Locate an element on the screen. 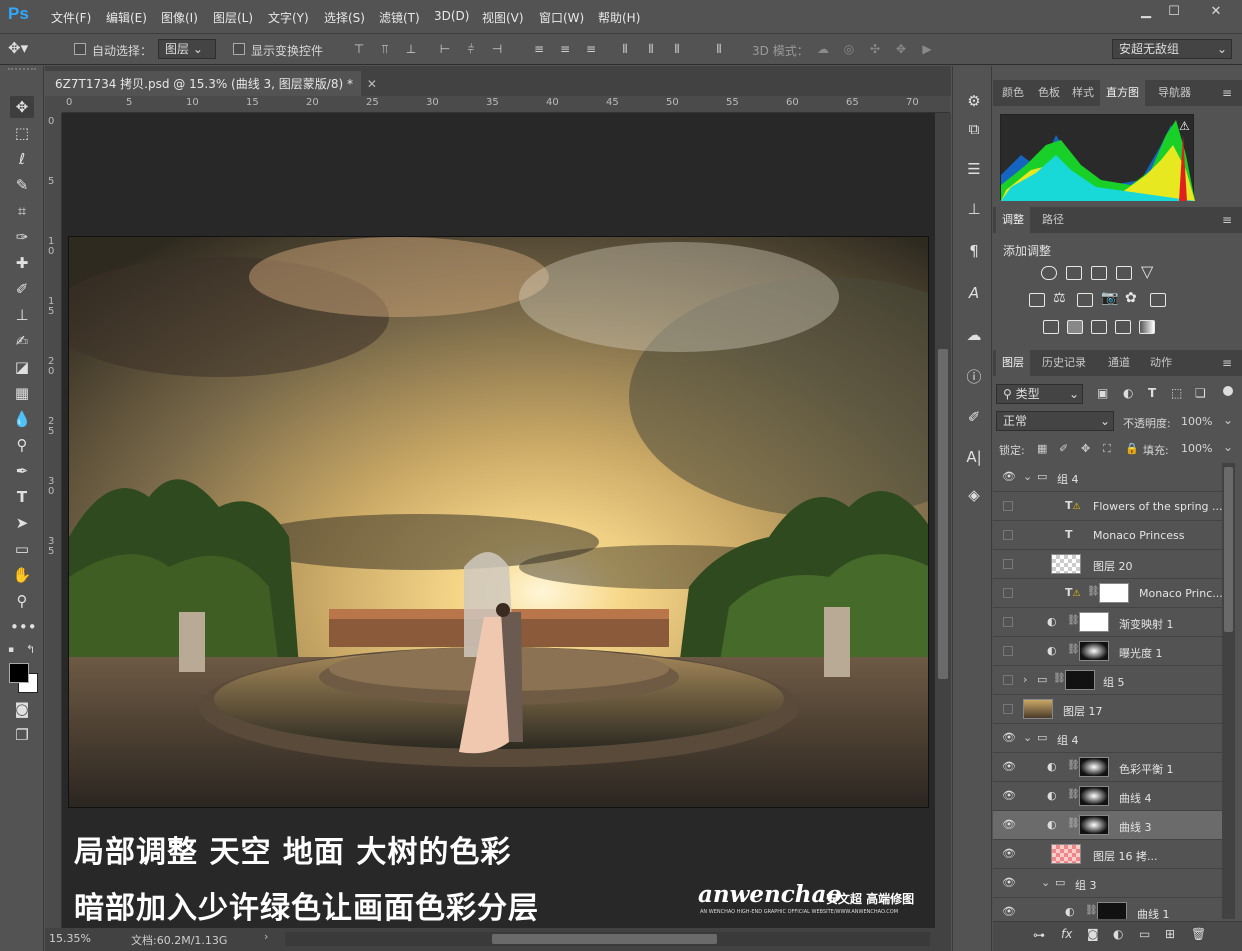 This screenshot has height=951, width=1242. brightness-icon is located at coordinates (1049, 273).